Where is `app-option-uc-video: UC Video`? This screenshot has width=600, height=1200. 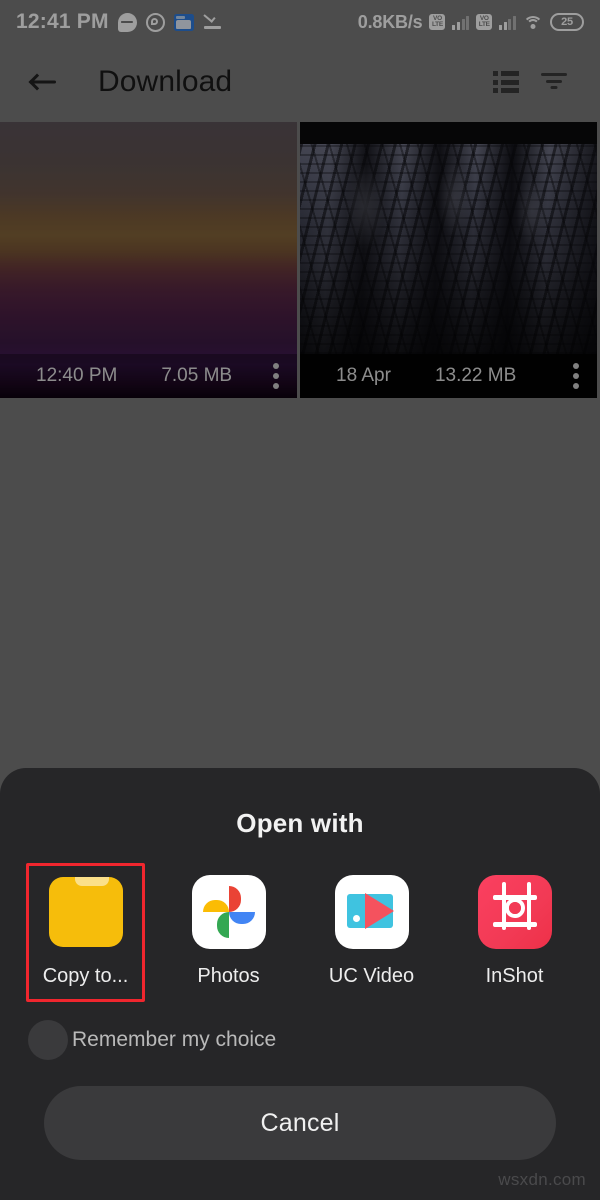 app-option-uc-video: UC Video is located at coordinates (371, 932).